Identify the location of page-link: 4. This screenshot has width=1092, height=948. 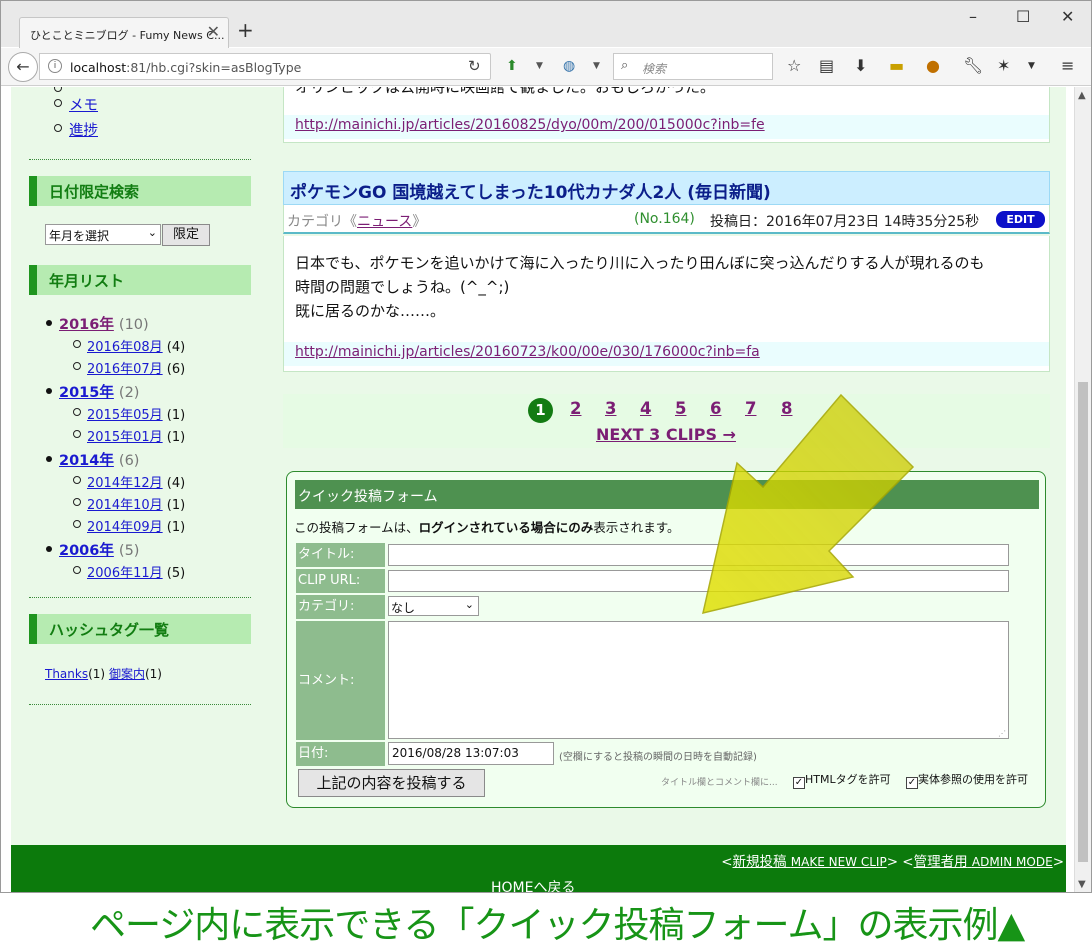
(645, 408).